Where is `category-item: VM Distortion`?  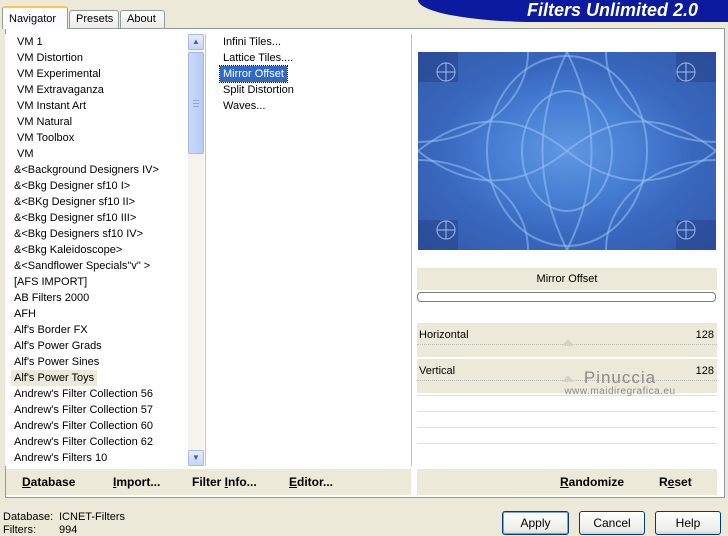 category-item: VM Distortion is located at coordinates (50, 58).